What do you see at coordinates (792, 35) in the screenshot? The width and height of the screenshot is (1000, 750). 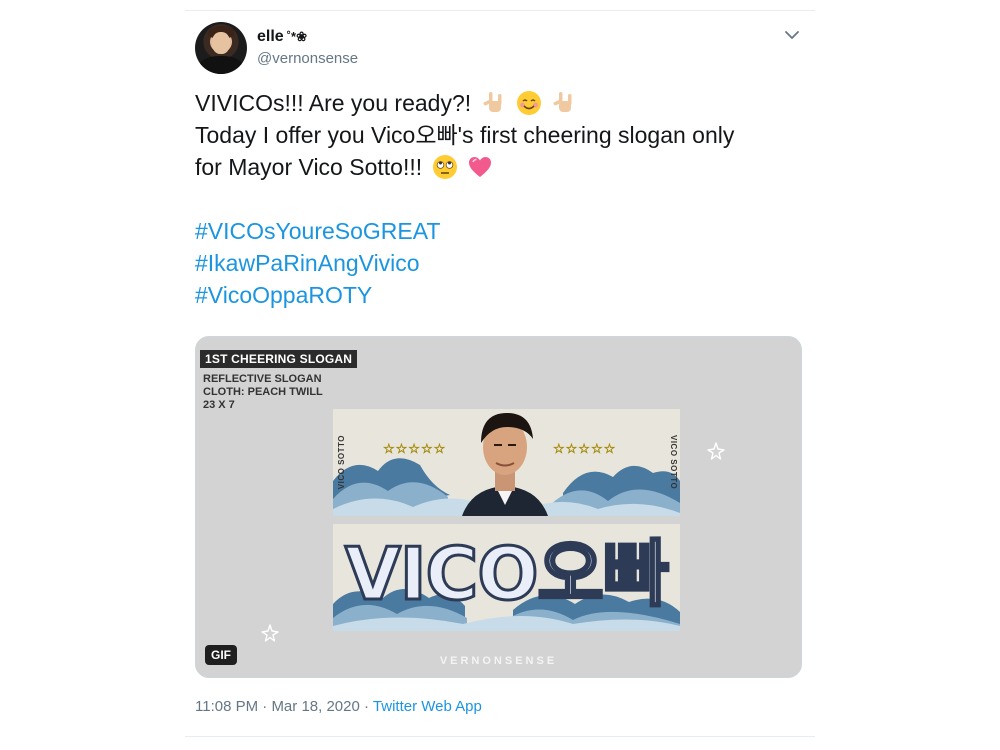 I see `chevron-down-icon` at bounding box center [792, 35].